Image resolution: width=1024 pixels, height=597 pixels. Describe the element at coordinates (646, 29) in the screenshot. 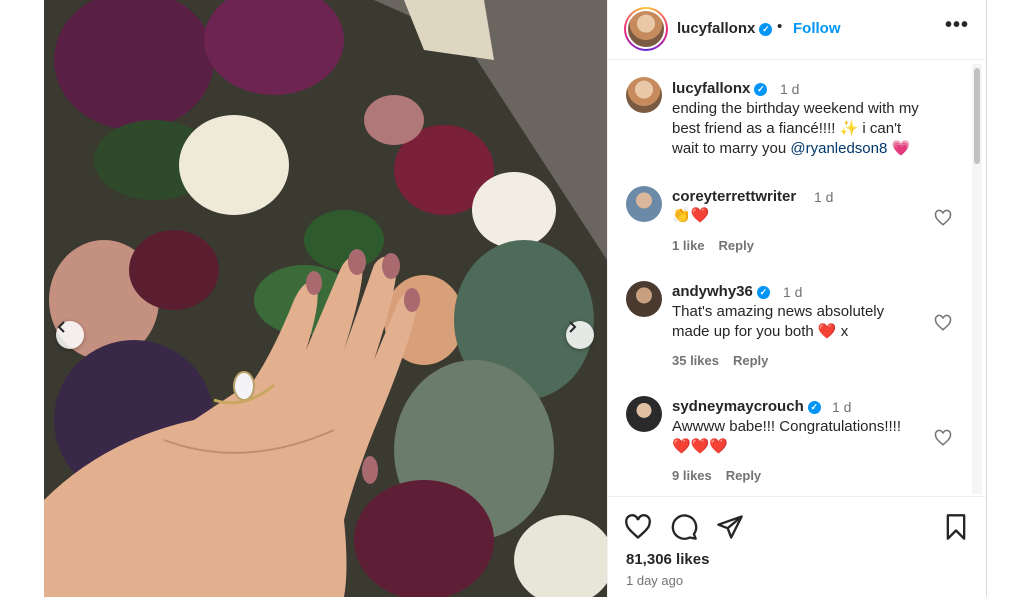

I see `author-avatar` at that location.